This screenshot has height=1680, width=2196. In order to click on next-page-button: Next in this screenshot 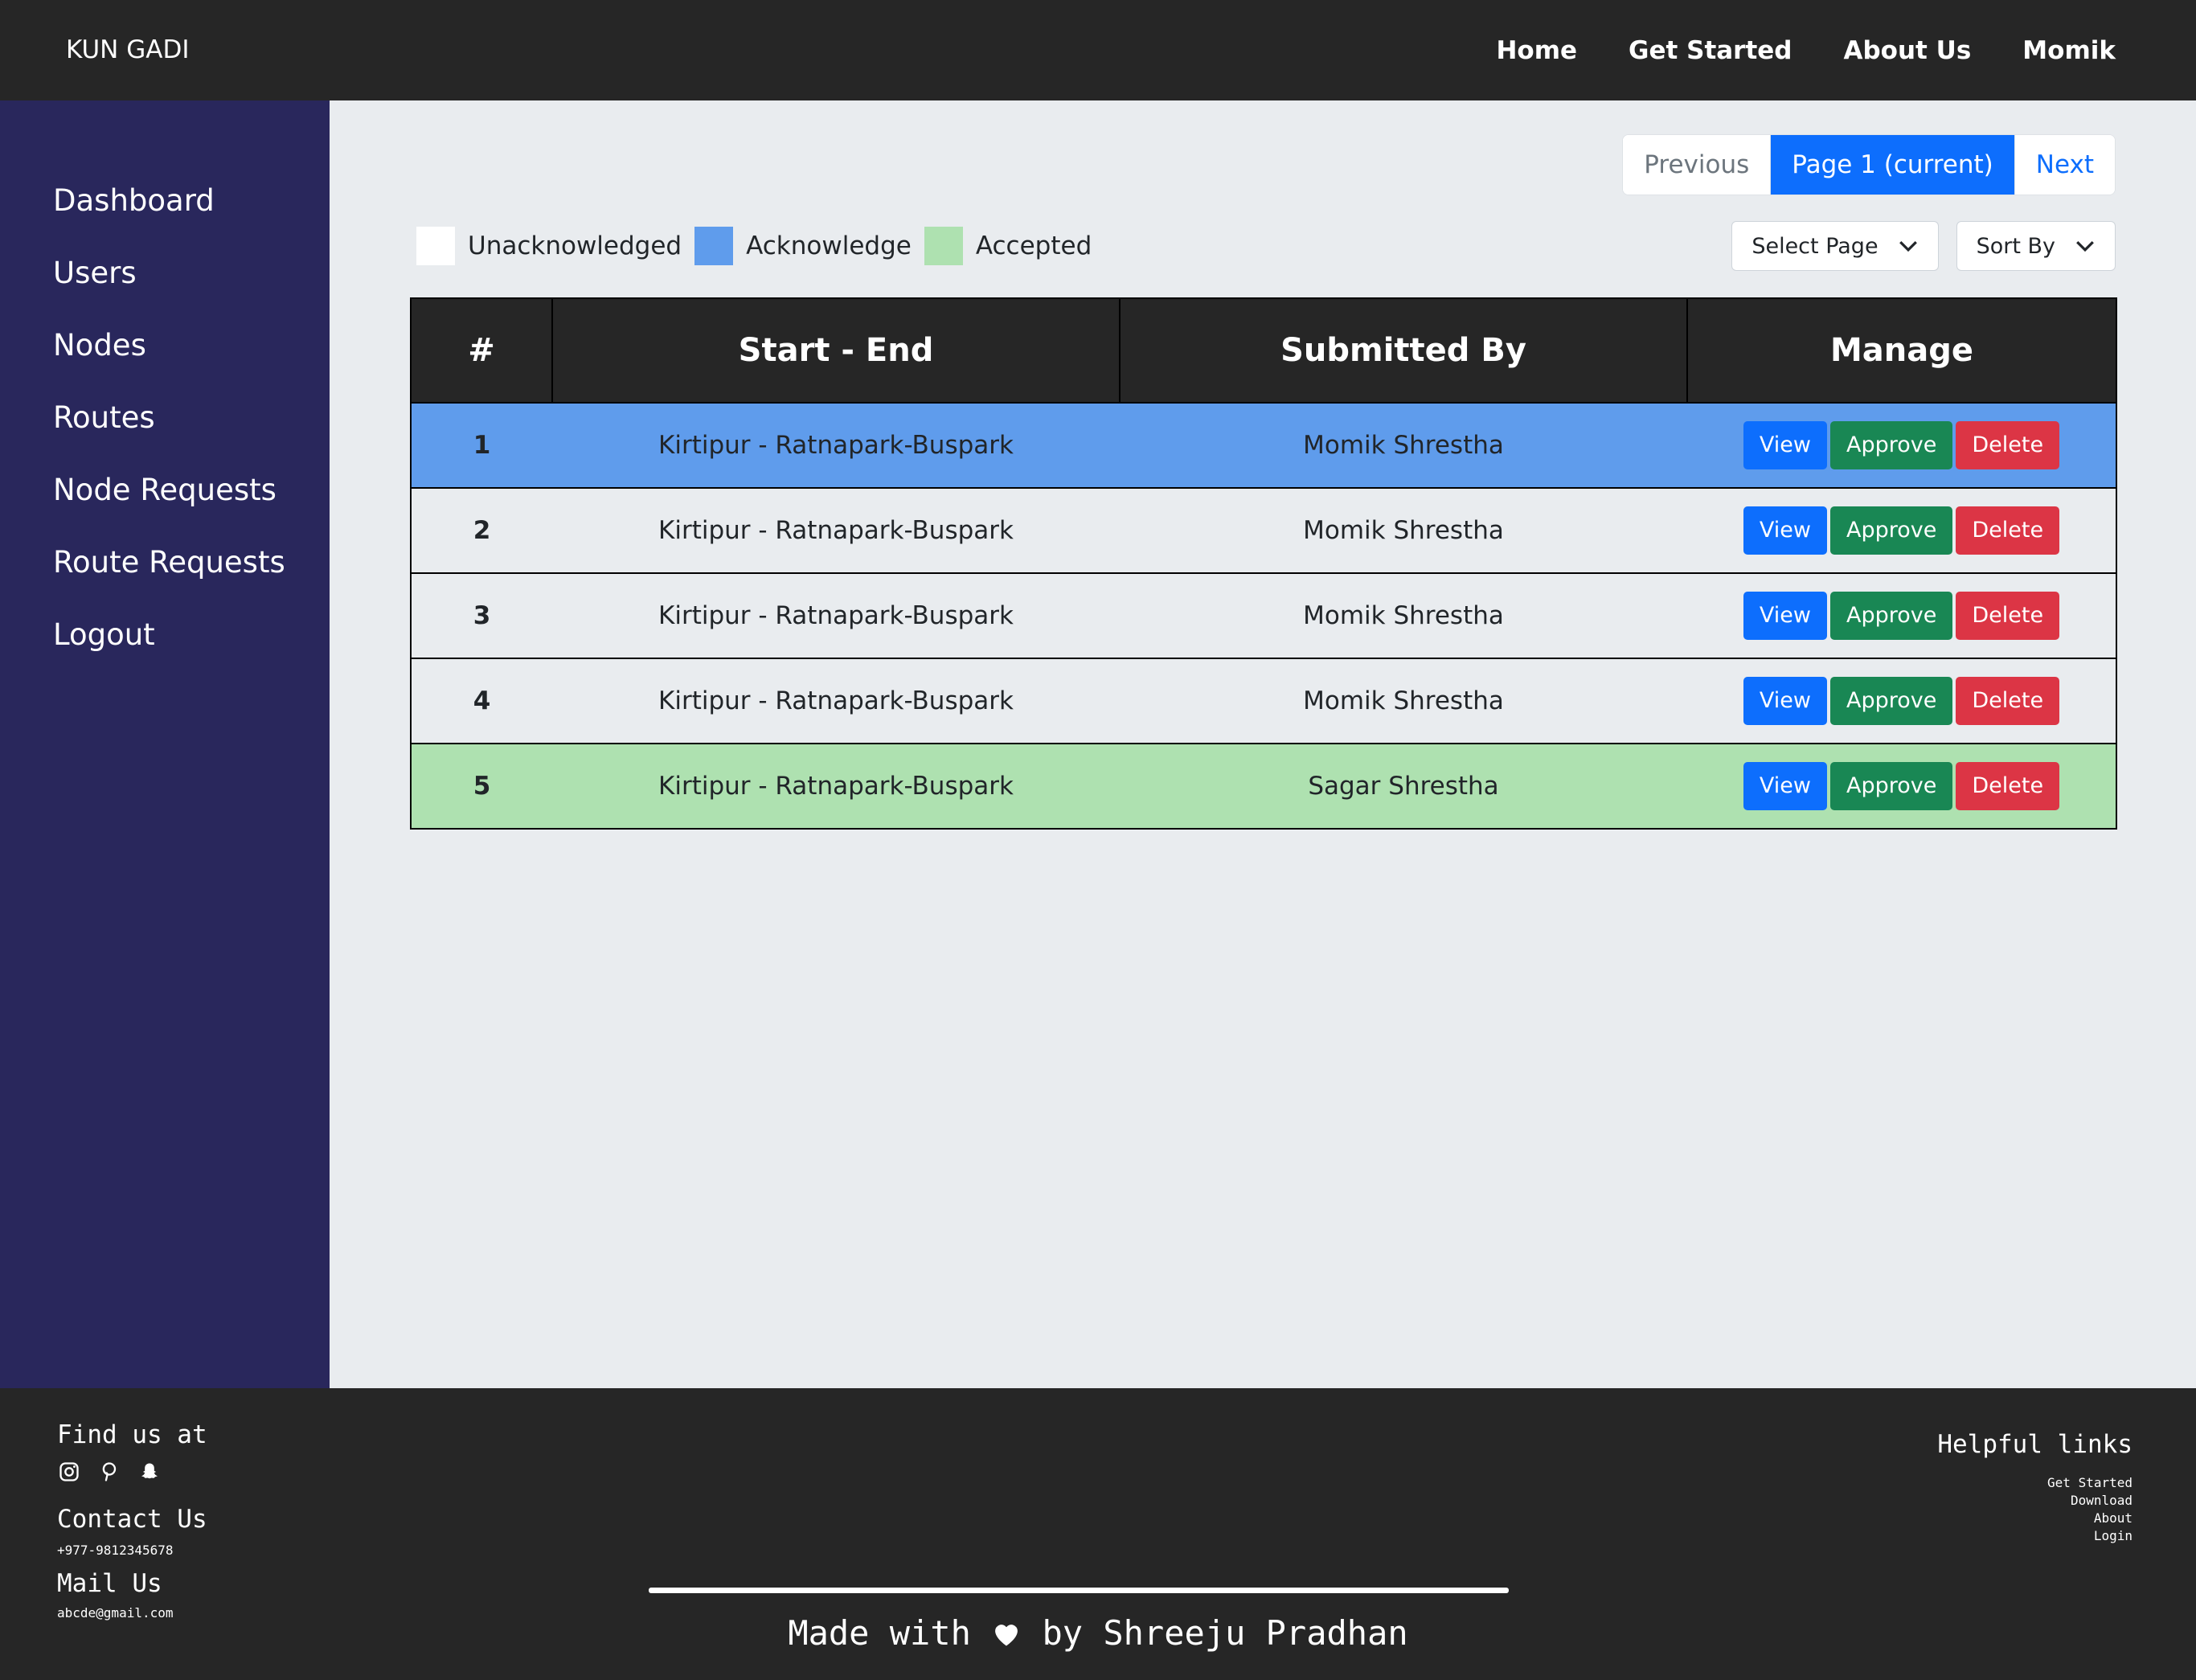, I will do `click(2064, 165)`.